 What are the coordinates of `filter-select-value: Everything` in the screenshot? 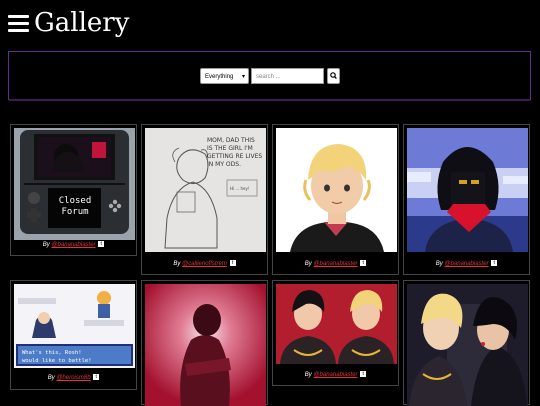 It's located at (219, 77).